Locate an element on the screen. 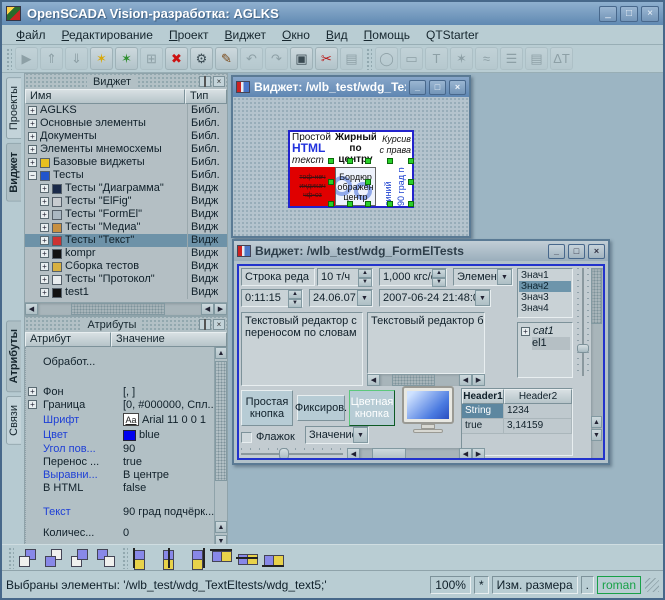 The height and width of the screenshot is (600, 665). new-visual-item-icon: ✶ is located at coordinates (101, 58).